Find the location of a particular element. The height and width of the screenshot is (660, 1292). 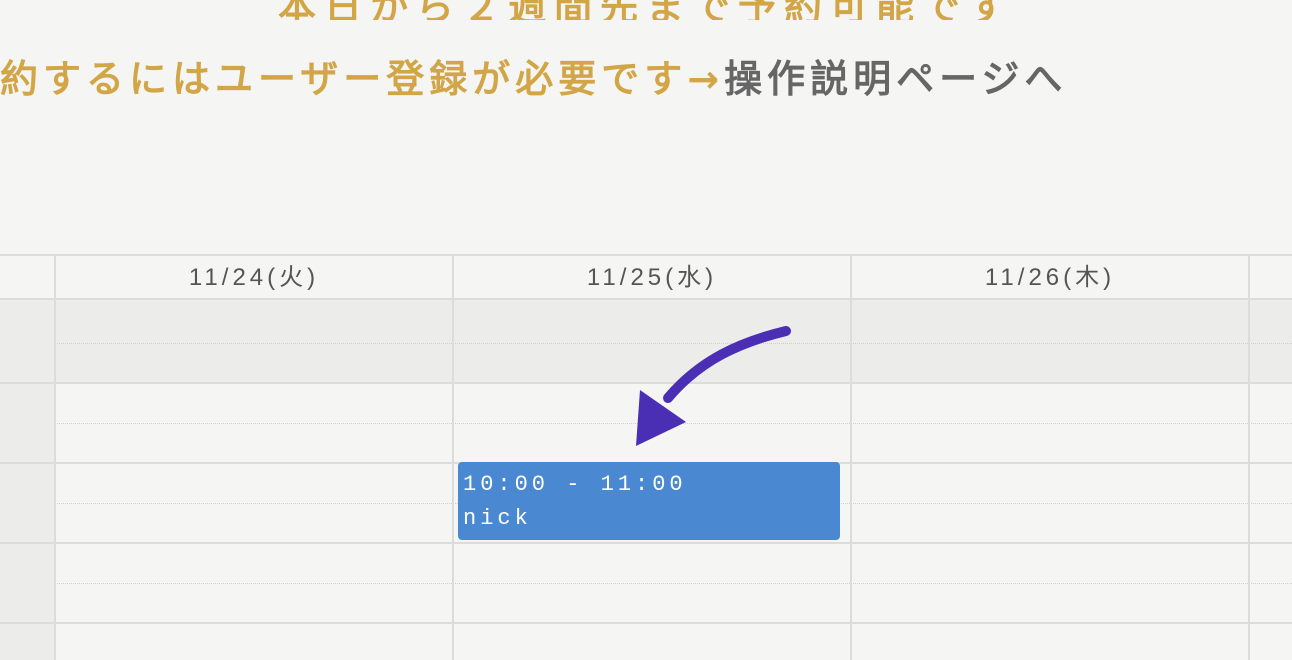

day-header-1126: 11/26(木) is located at coordinates (1050, 278).